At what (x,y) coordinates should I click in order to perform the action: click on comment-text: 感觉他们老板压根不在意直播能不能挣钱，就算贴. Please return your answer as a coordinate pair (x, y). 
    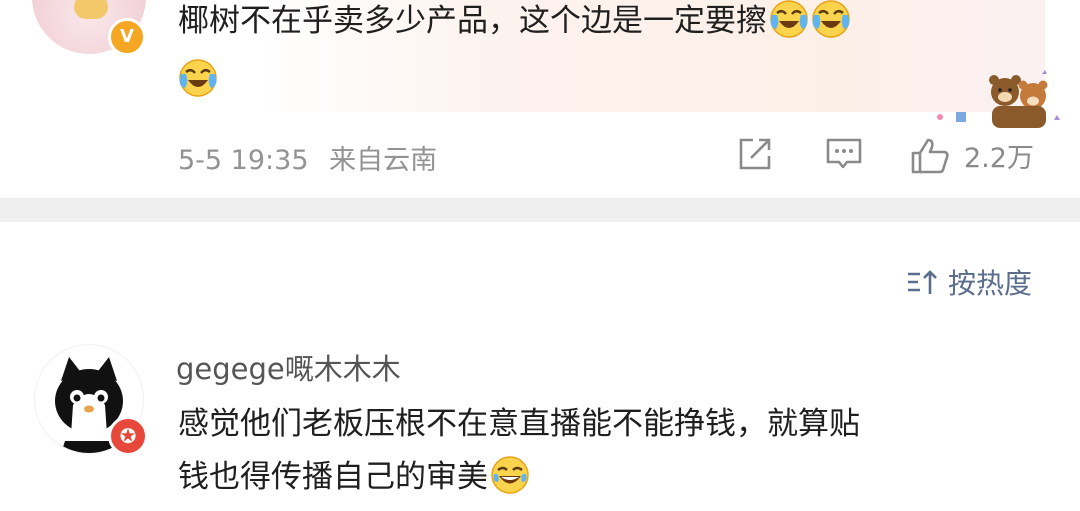
    Looking at the image, I should click on (519, 424).